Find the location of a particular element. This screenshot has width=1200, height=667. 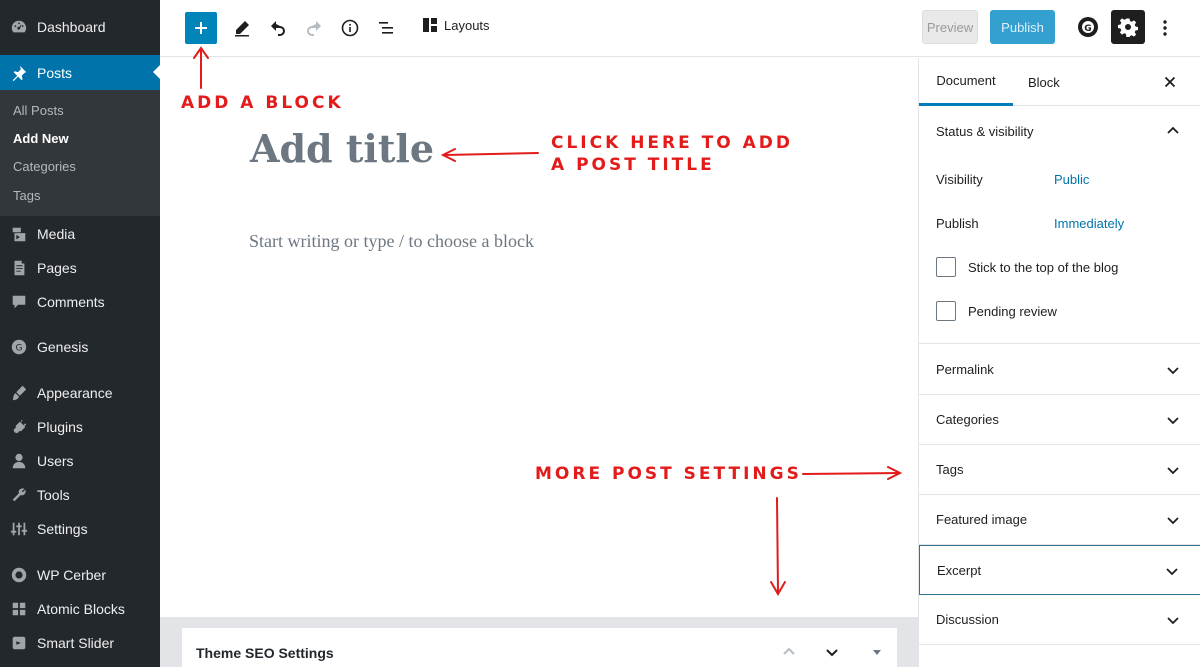

annotation-title-line2: A POST TITLE is located at coordinates (633, 165).